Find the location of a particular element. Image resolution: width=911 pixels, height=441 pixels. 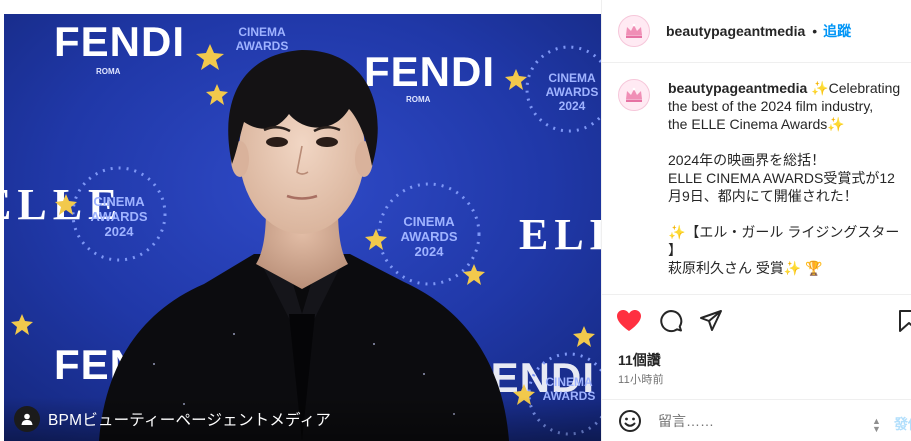

caption-text-1: ✨Celebrating is located at coordinates (856, 88).